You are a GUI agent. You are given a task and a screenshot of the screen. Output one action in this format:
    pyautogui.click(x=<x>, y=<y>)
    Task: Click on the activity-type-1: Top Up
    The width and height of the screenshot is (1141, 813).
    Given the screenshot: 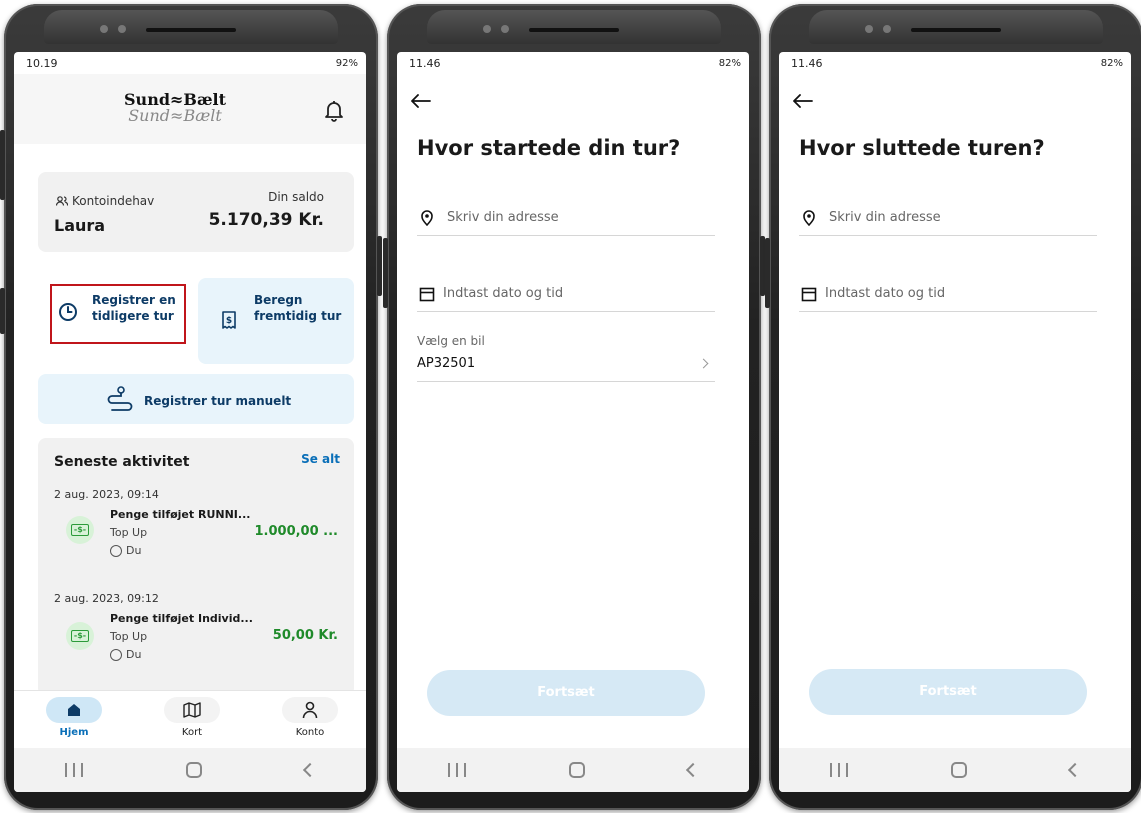 What is the action you would take?
    pyautogui.click(x=129, y=532)
    